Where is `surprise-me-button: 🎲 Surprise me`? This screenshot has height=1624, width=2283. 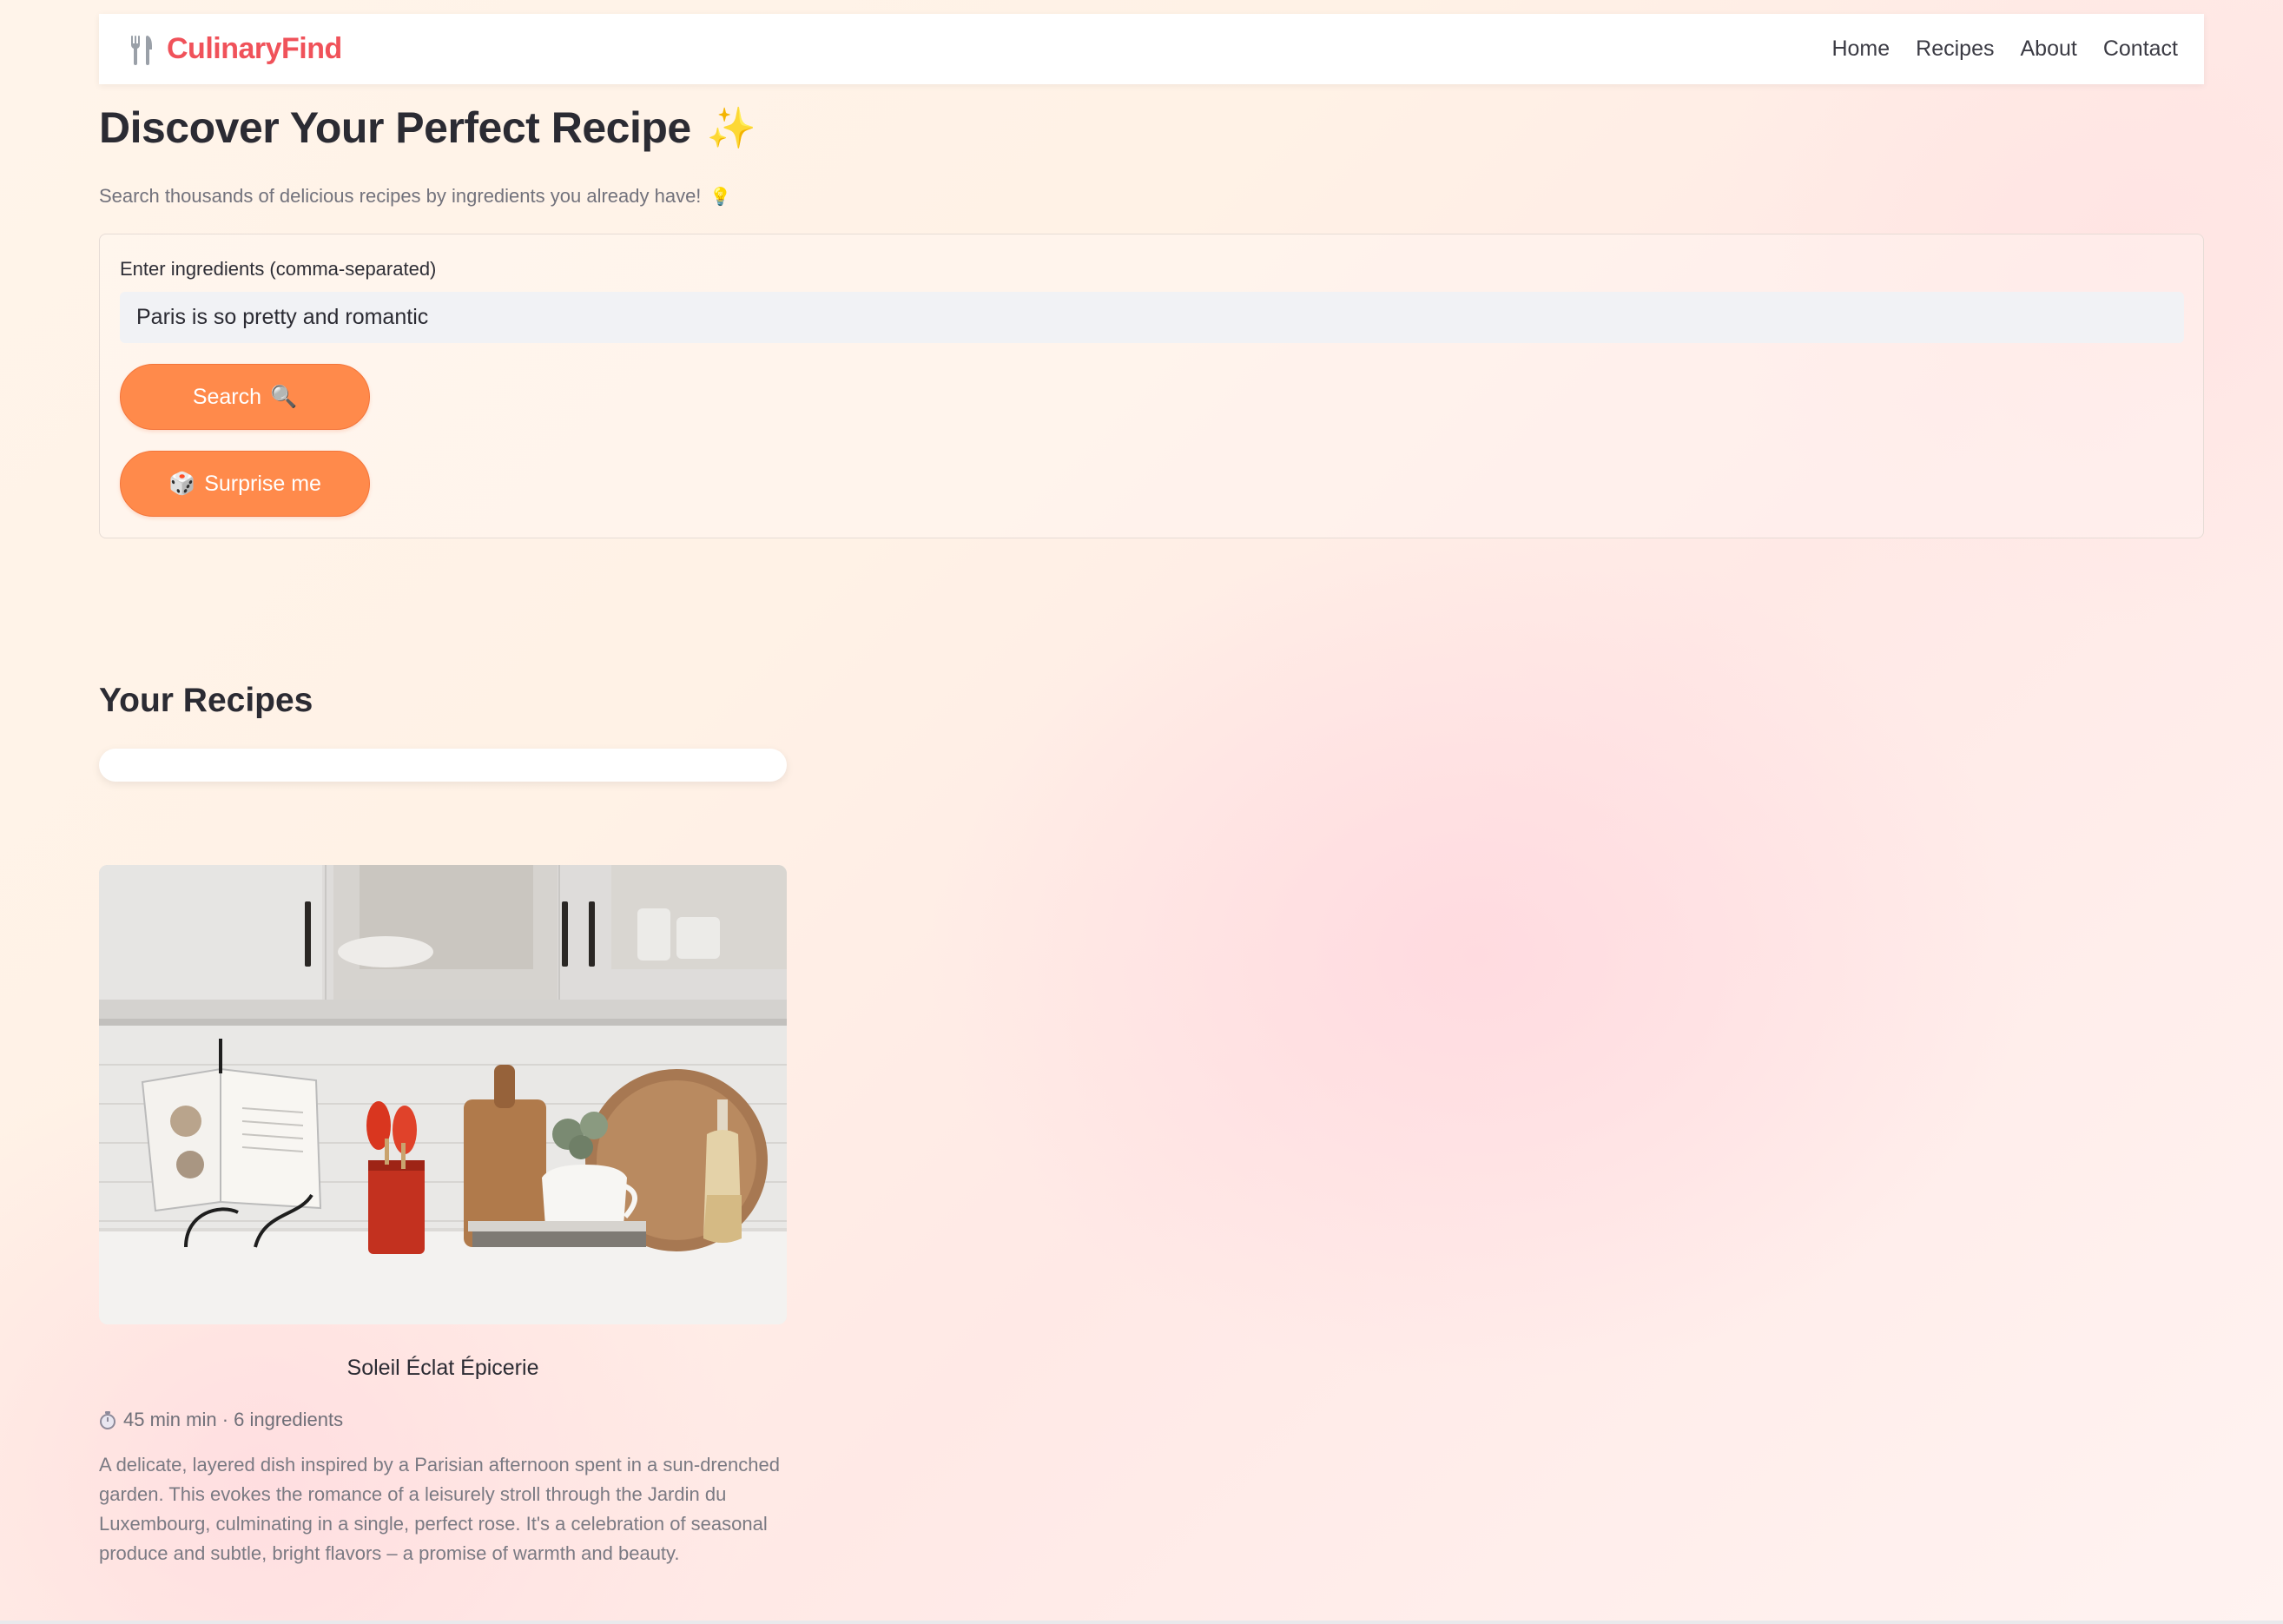 surprise-me-button: 🎲 Surprise me is located at coordinates (245, 484).